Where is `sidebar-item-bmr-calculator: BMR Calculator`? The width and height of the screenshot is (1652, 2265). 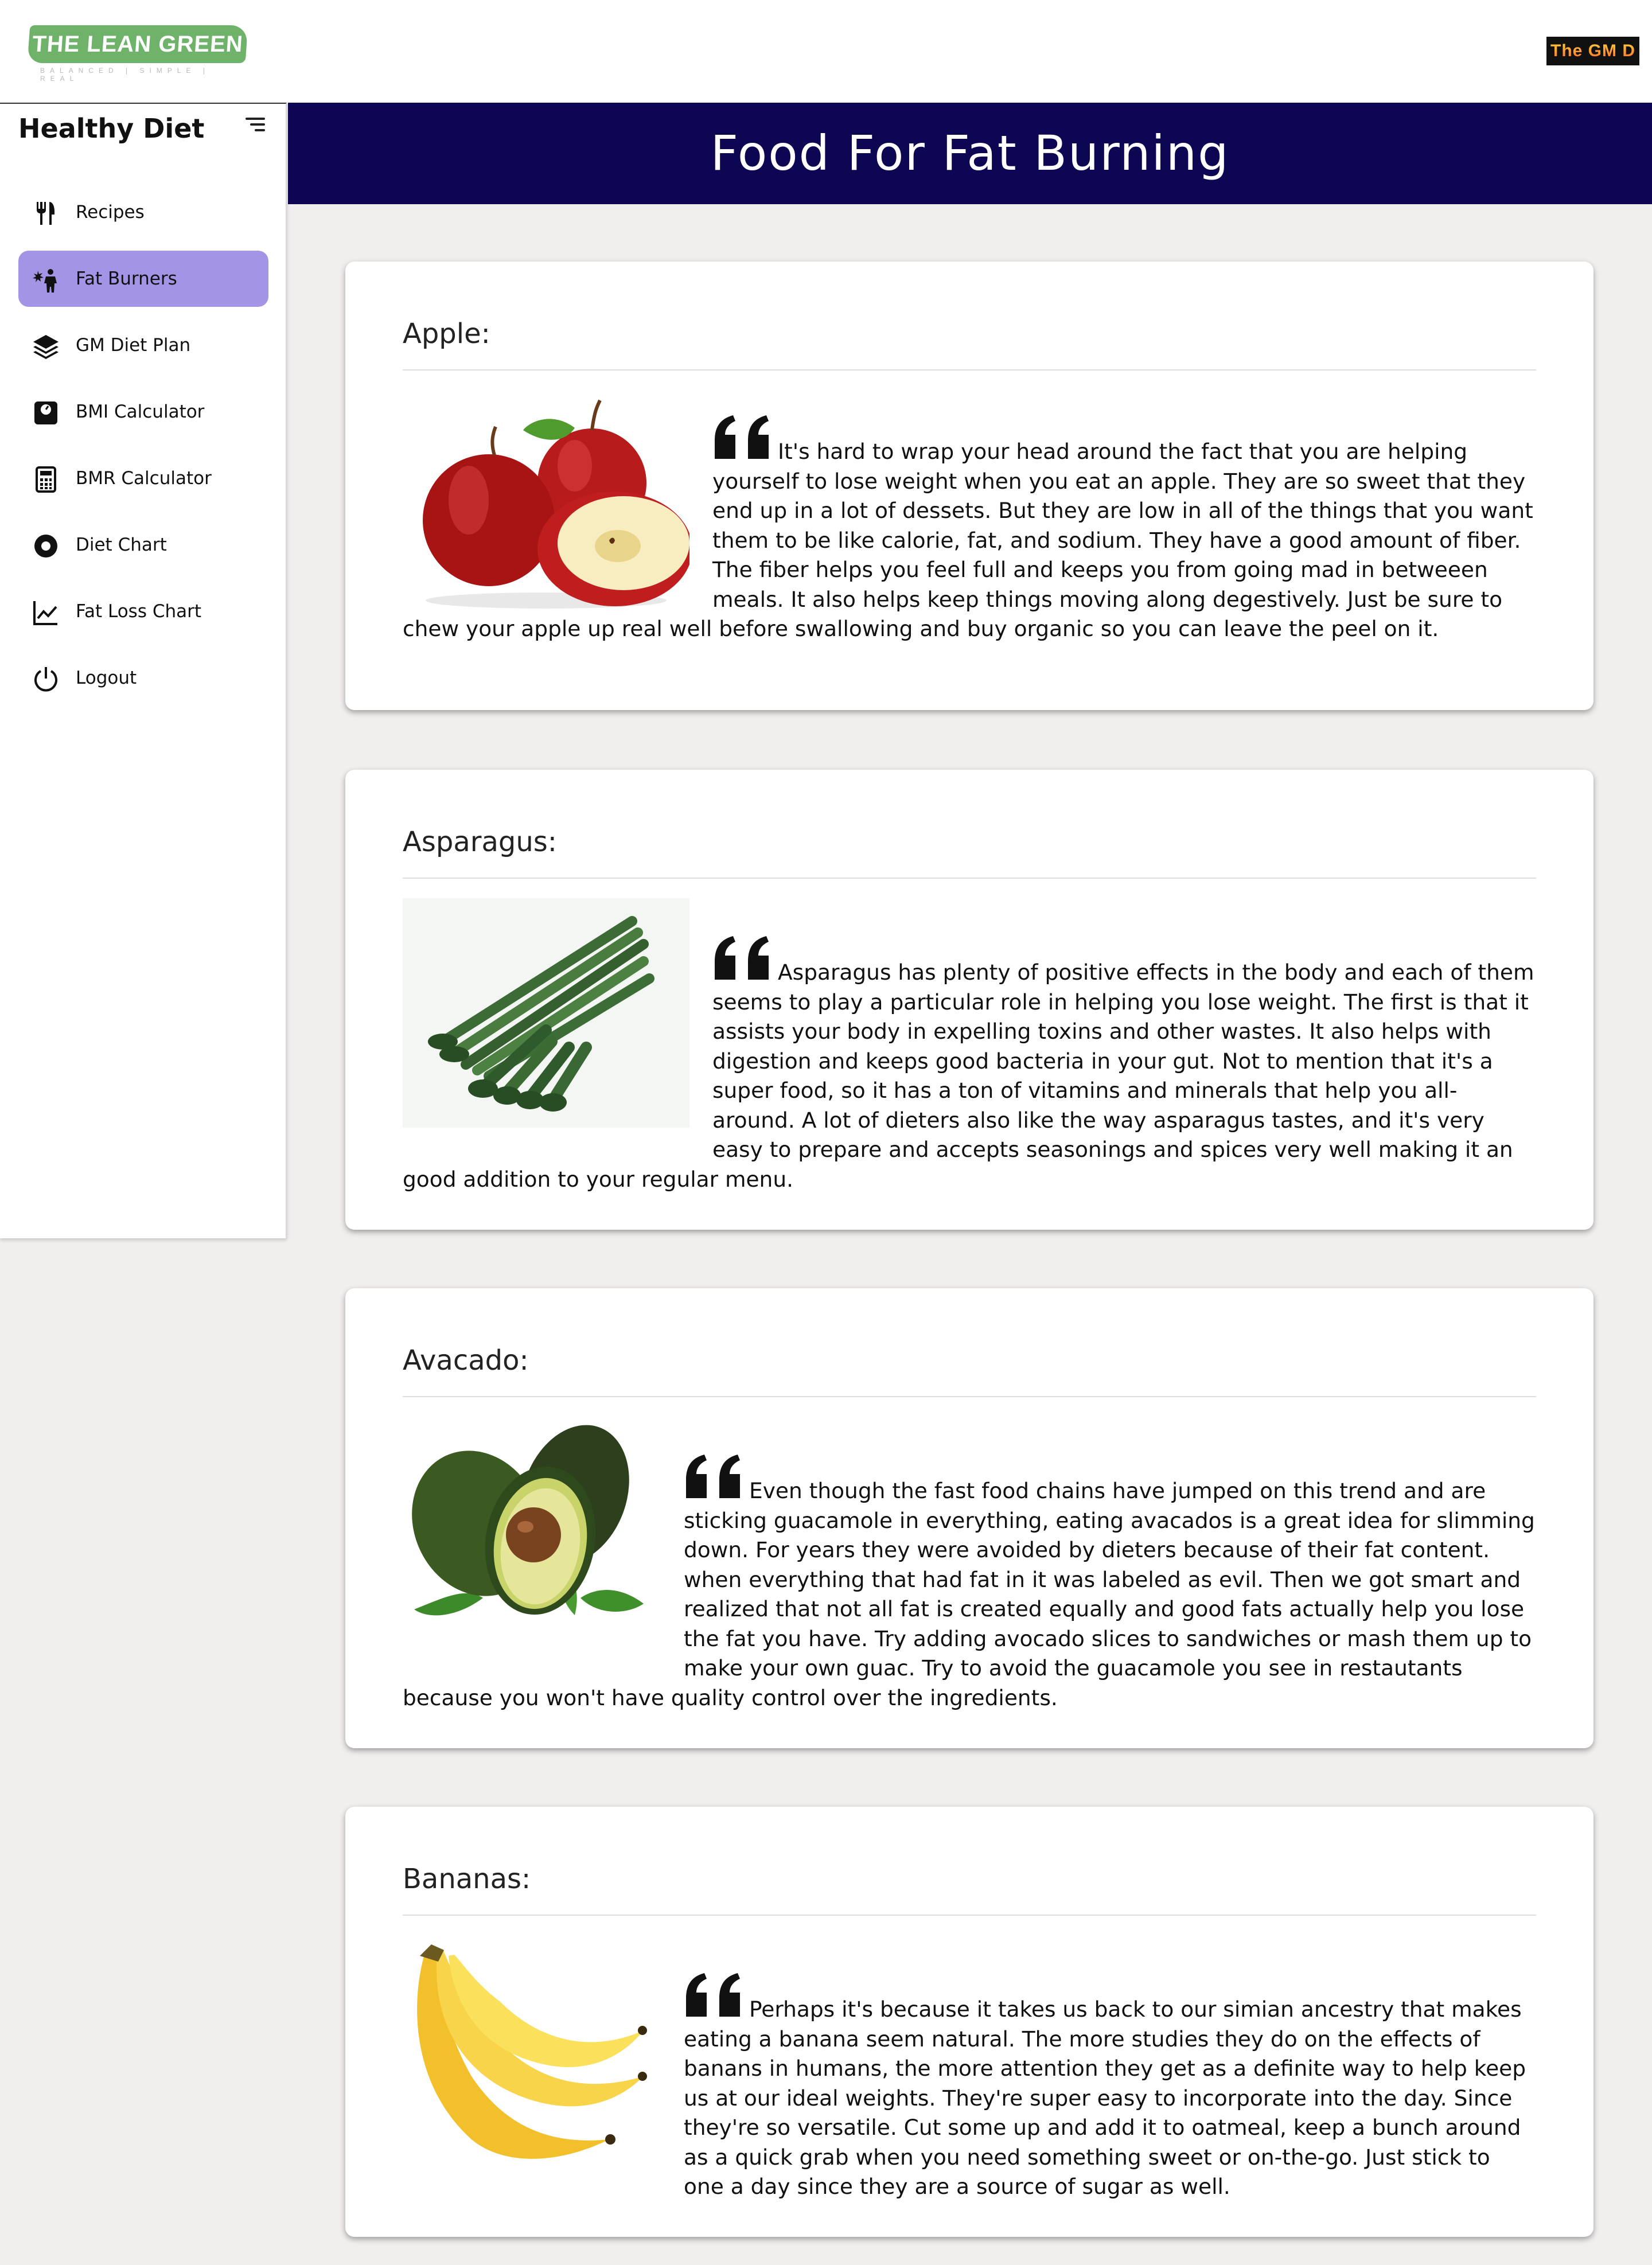 sidebar-item-bmr-calculator: BMR Calculator is located at coordinates (143, 478).